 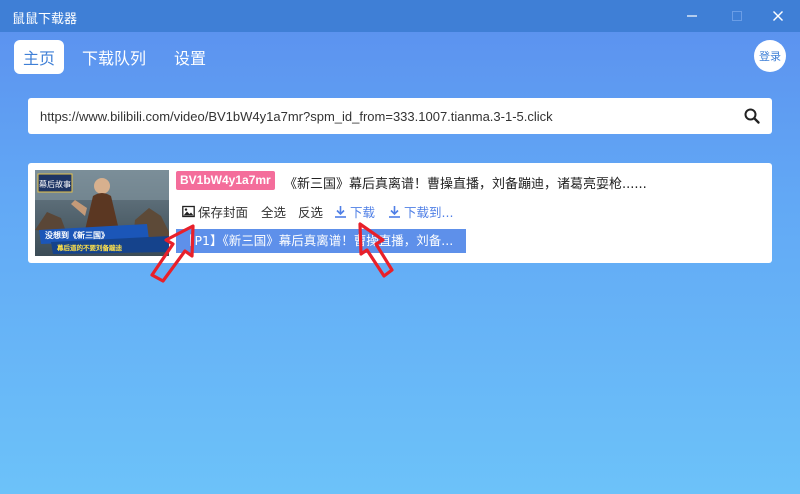 I want to click on minimize-button, so click(x=692, y=16).